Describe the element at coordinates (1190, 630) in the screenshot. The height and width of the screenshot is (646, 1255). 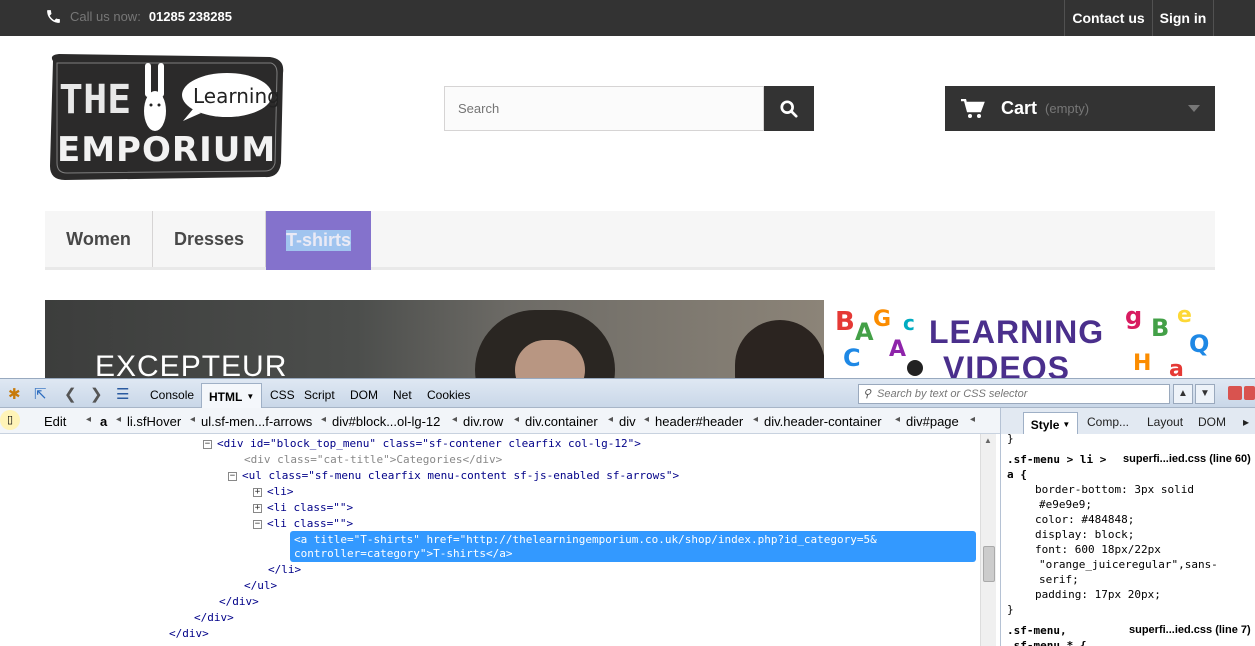
I see `css-source-link: superfi...ied.css (line 7)` at that location.